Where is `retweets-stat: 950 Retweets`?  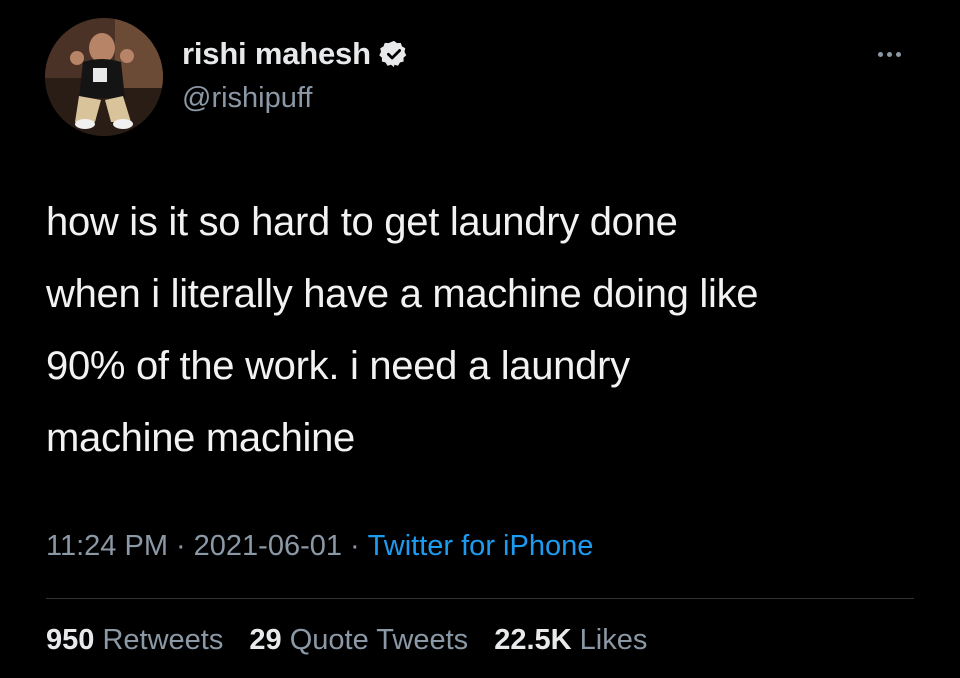
retweets-stat: 950 Retweets is located at coordinates (134, 640).